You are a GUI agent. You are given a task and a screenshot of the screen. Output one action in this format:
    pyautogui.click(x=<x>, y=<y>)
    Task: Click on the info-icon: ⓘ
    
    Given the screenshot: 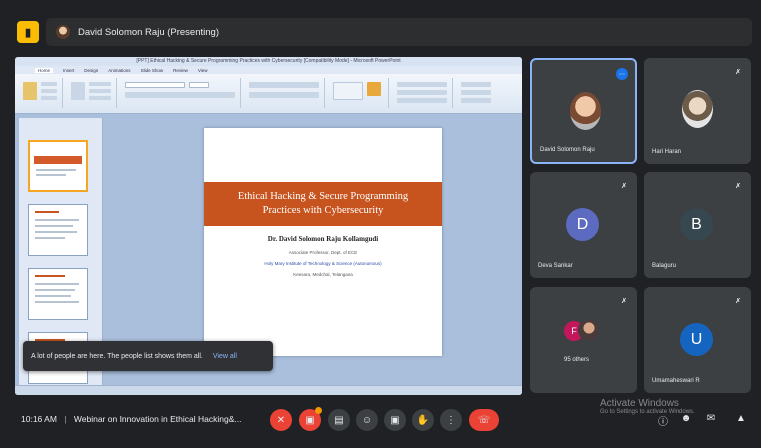 What is the action you would take?
    pyautogui.click(x=663, y=420)
    